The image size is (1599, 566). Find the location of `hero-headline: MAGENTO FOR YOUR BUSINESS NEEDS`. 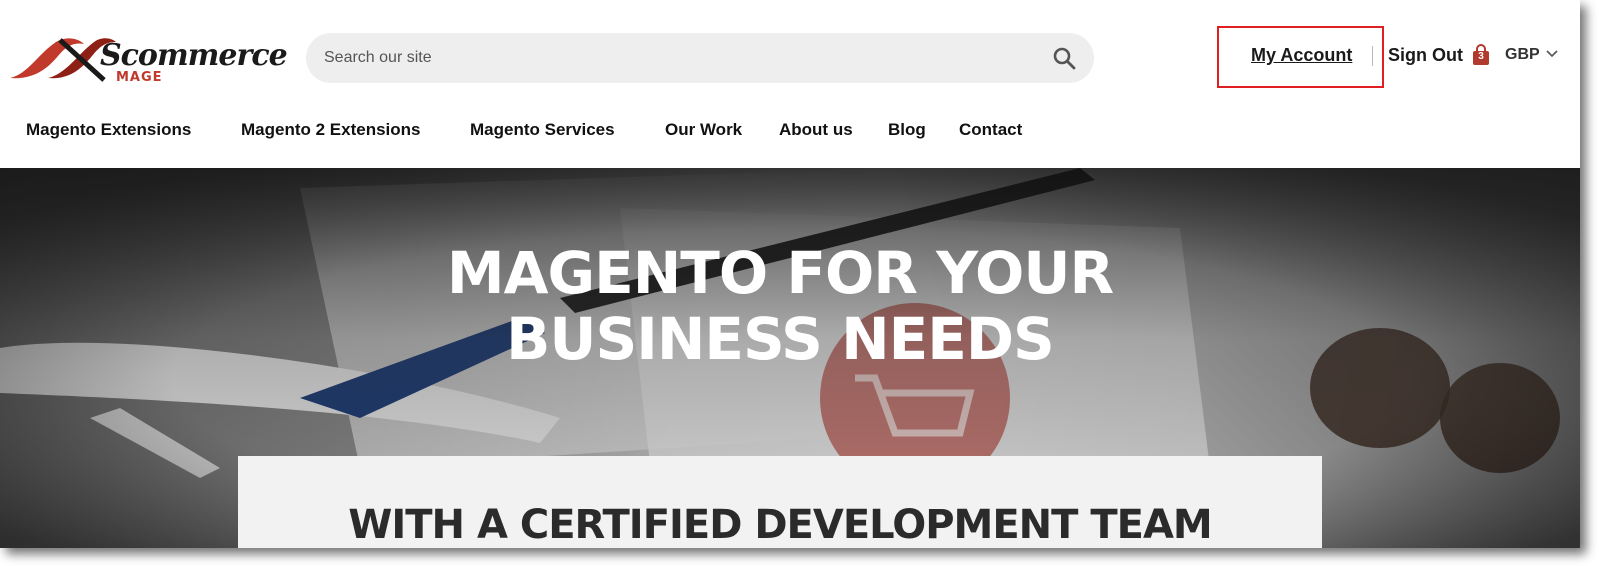

hero-headline: MAGENTO FOR YOUR BUSINESS NEEDS is located at coordinates (780, 306).